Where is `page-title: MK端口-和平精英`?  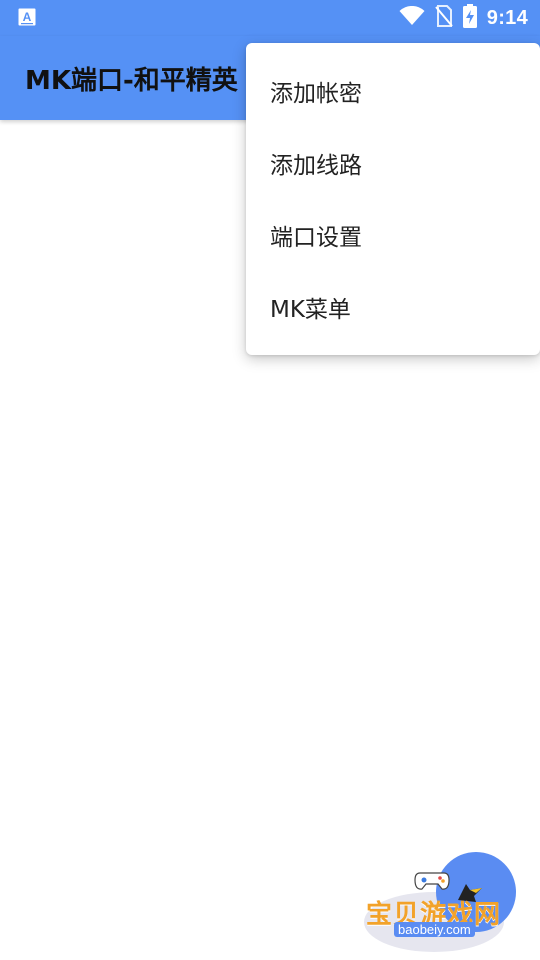 page-title: MK端口-和平精英 is located at coordinates (131, 81).